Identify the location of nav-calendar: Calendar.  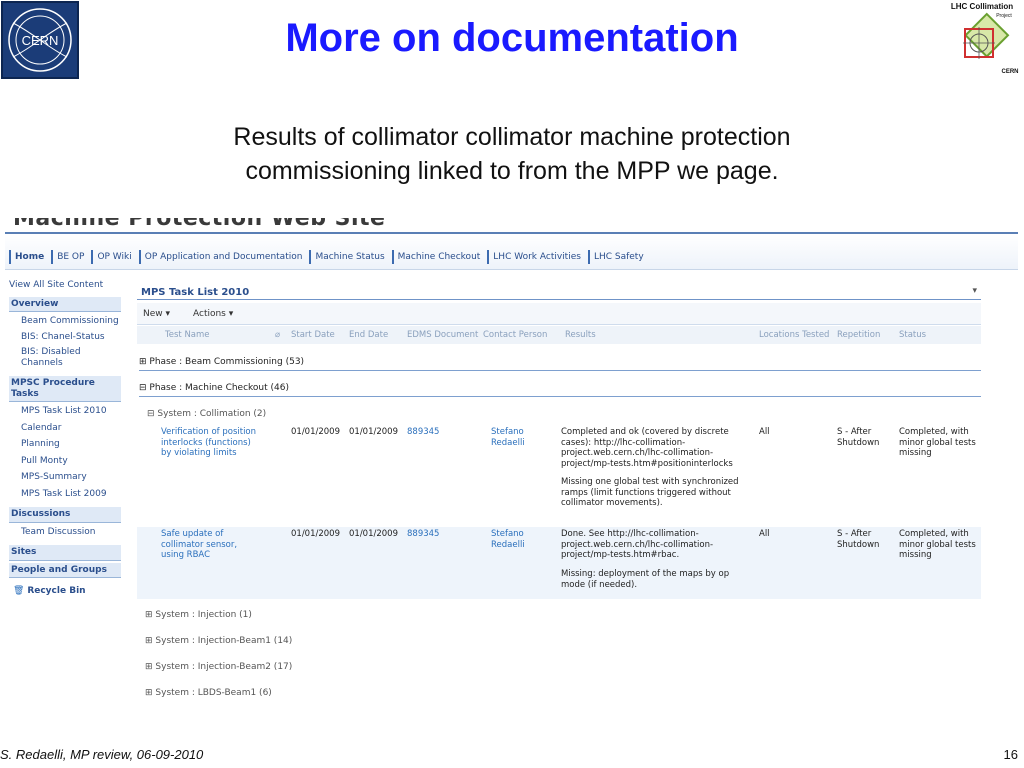
(65, 428).